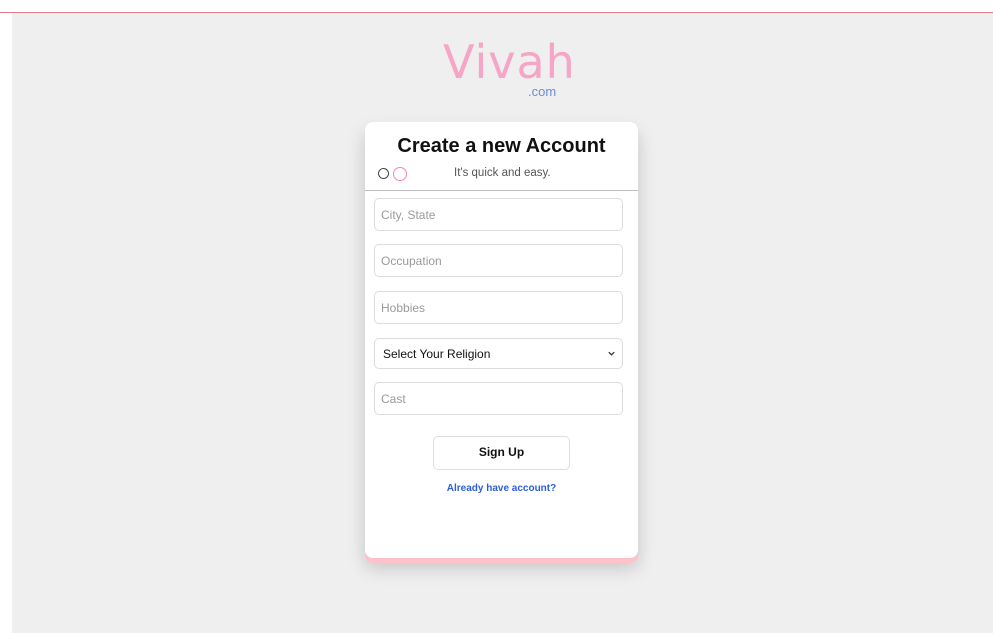 The width and height of the screenshot is (993, 633). I want to click on brand-name: Vivah, so click(509, 62).